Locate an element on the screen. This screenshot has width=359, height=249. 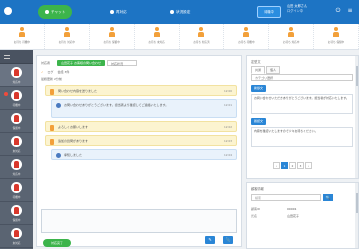
templates-tabs: 共通 個人 is located at coordinates (266, 70).